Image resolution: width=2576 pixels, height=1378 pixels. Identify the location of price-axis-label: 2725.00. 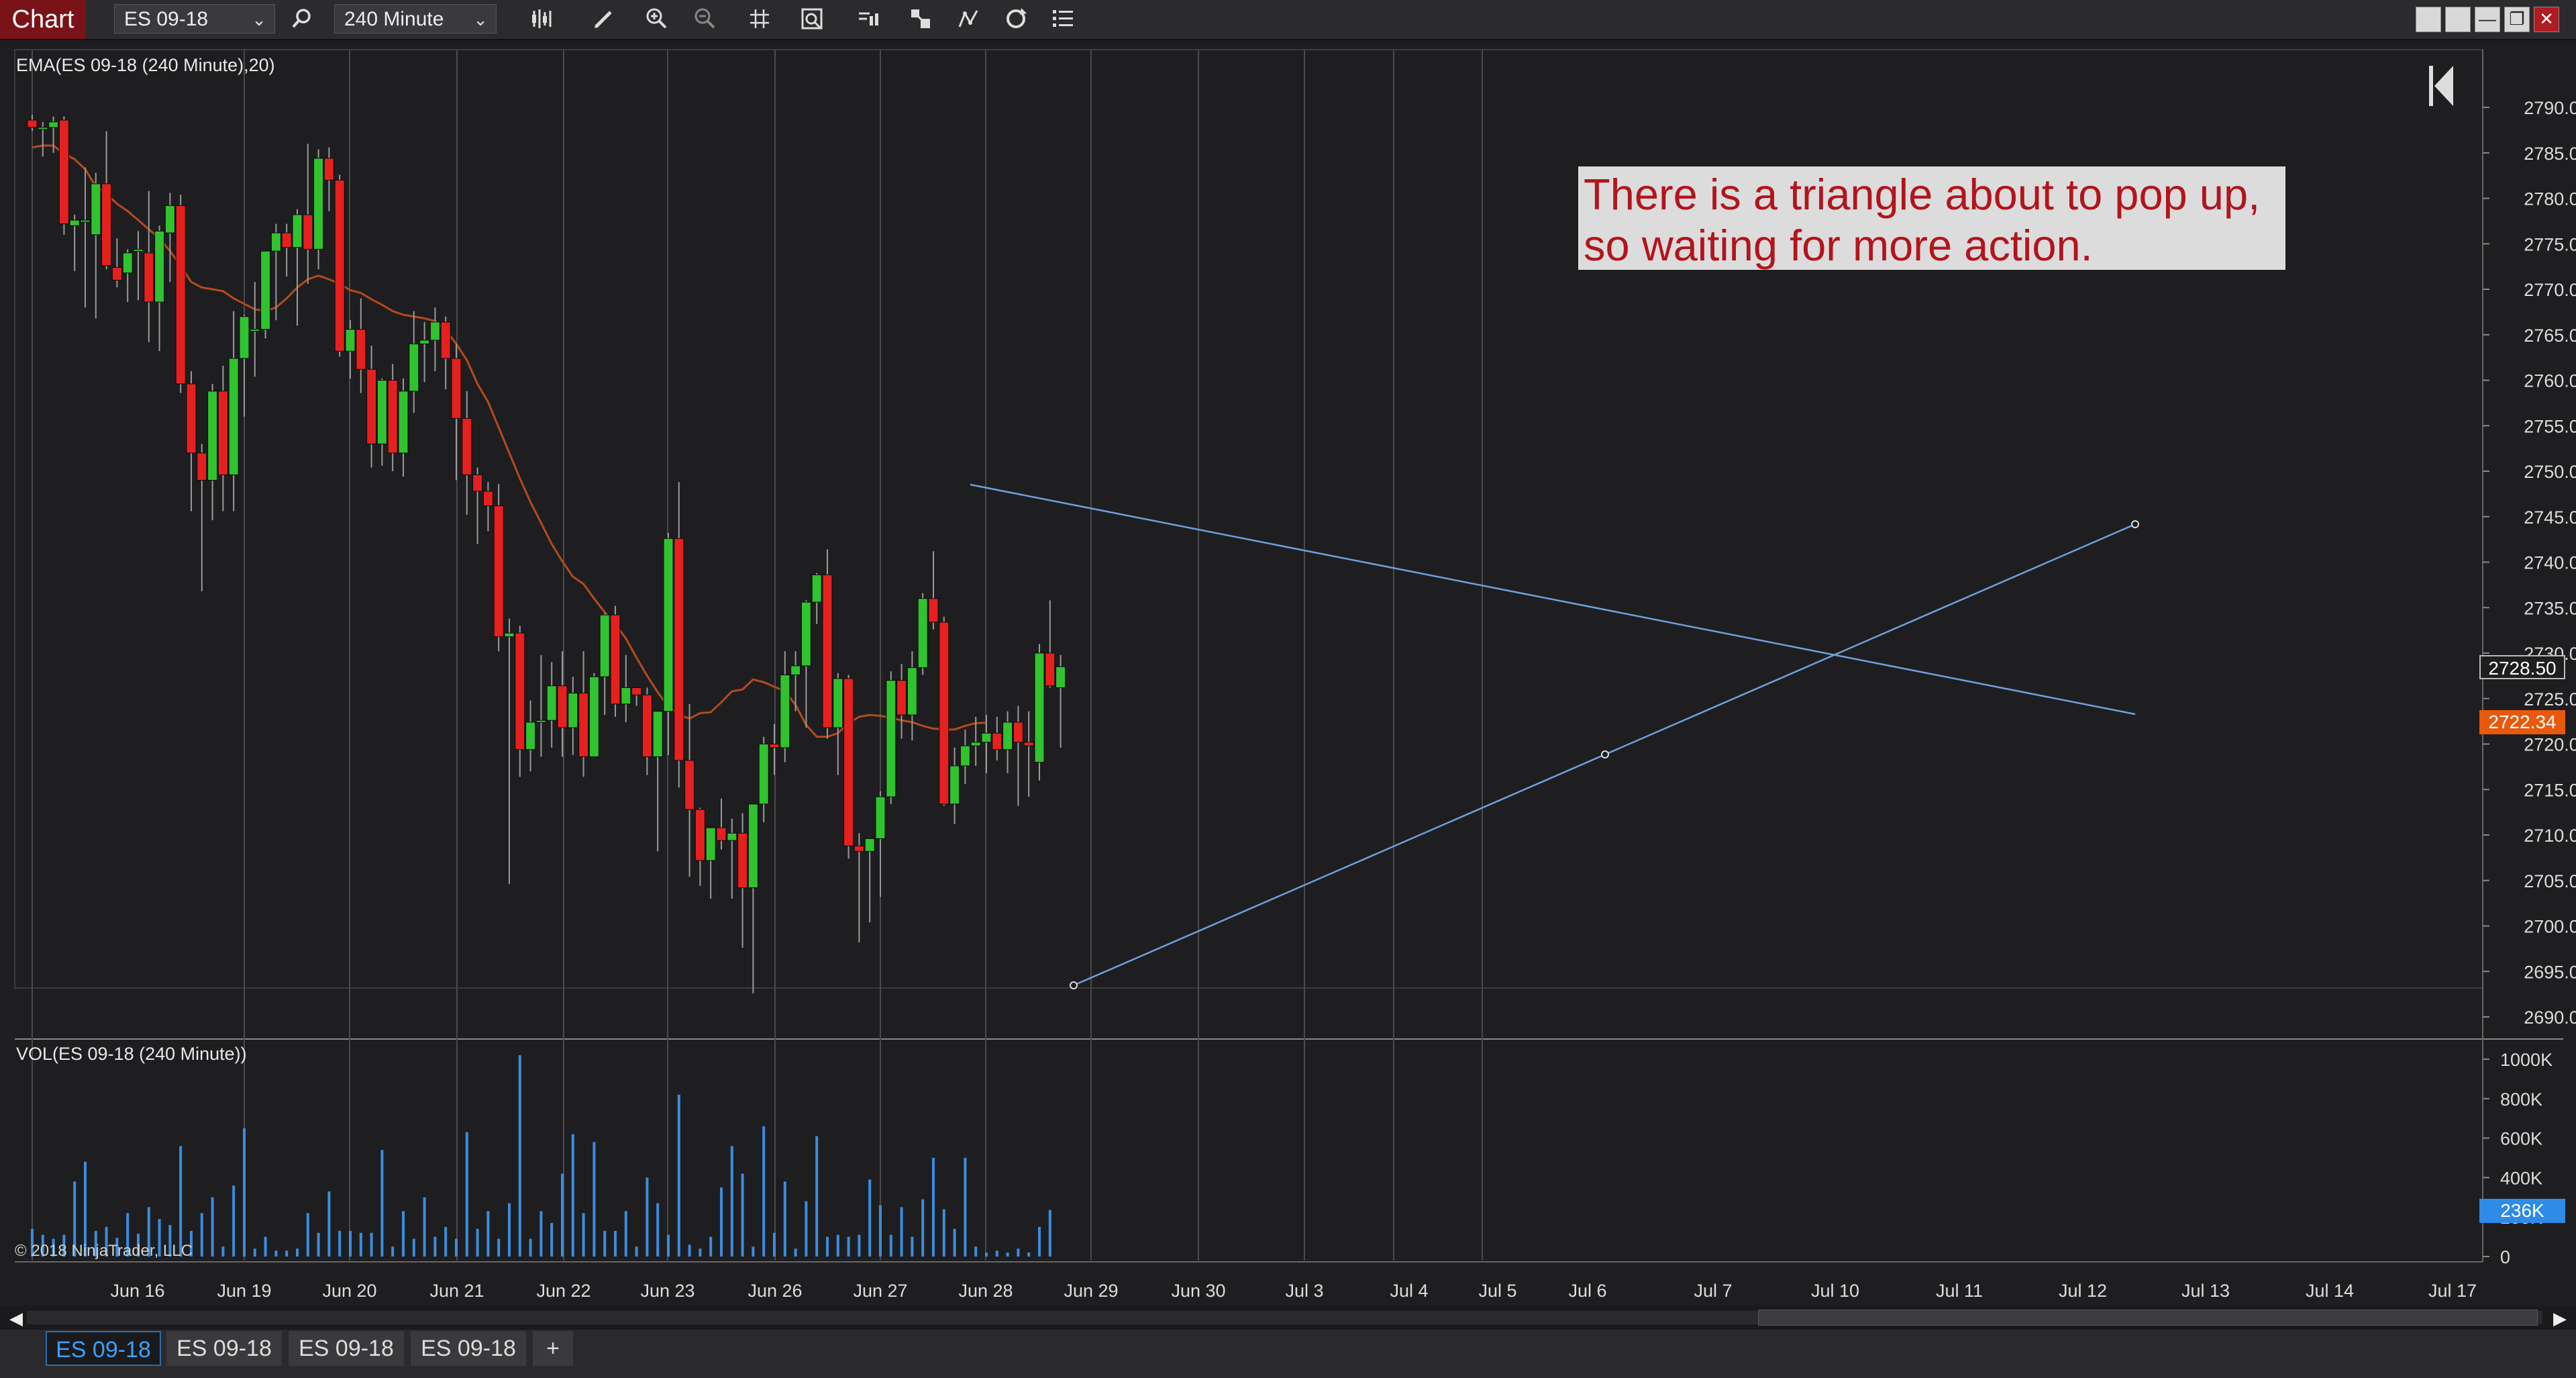
(2550, 699).